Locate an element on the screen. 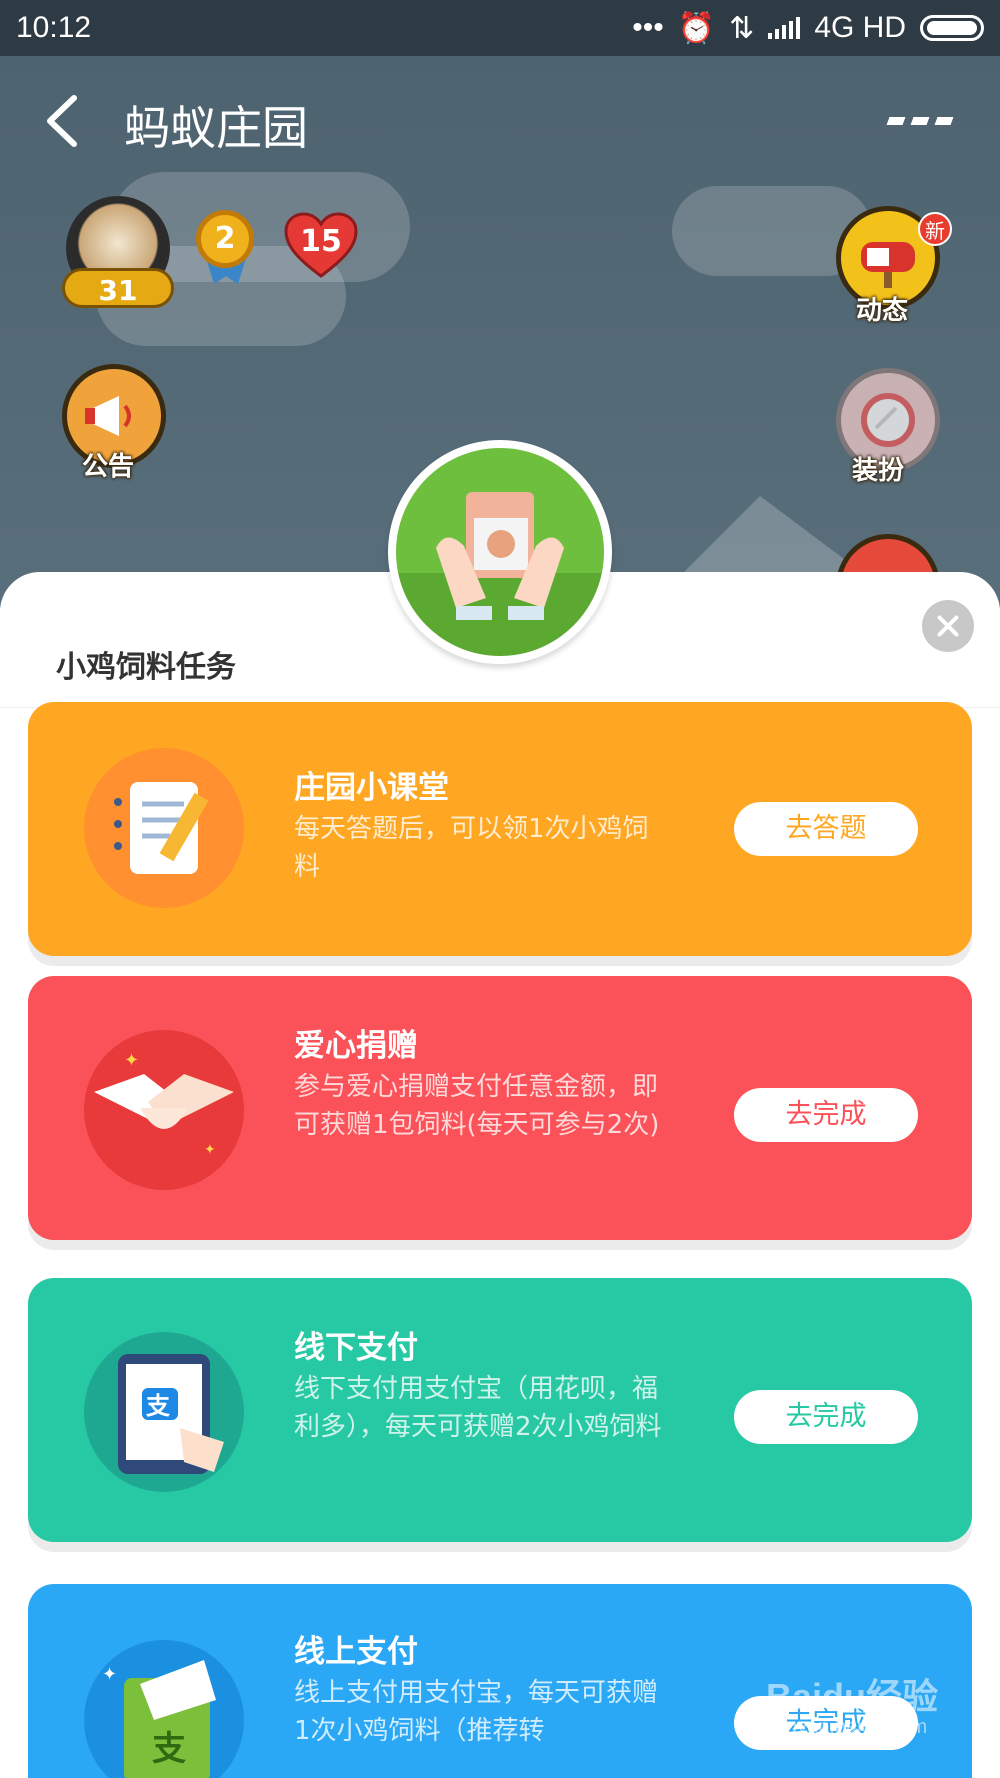  alipay-book-icon: 支 ✦ is located at coordinates (164, 1709).